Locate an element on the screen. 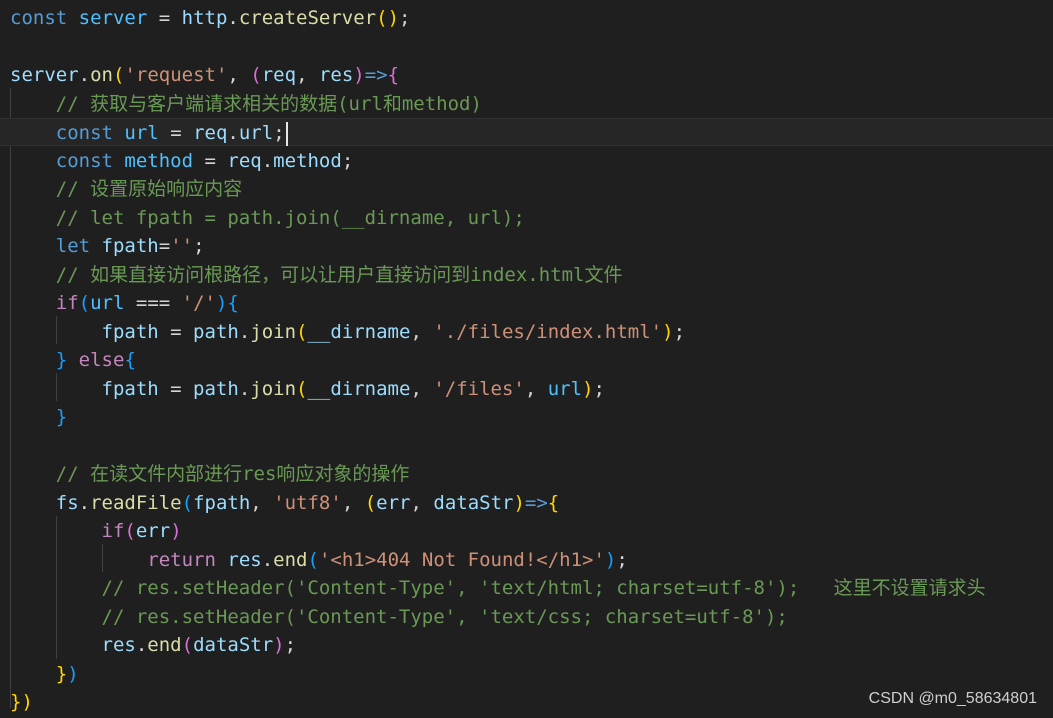  code-token: fs is located at coordinates (67, 502).